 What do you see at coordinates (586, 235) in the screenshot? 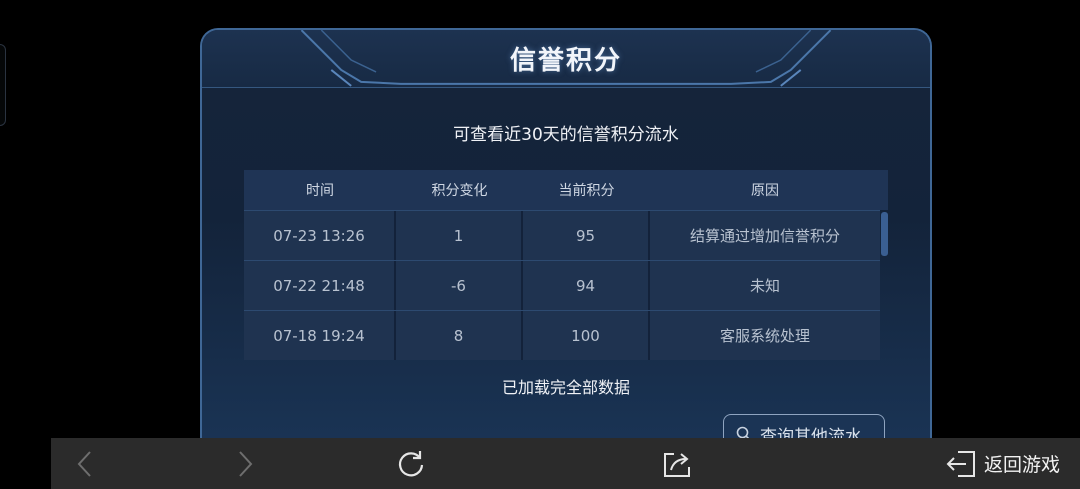
I see `cell-current-score: 95` at bounding box center [586, 235].